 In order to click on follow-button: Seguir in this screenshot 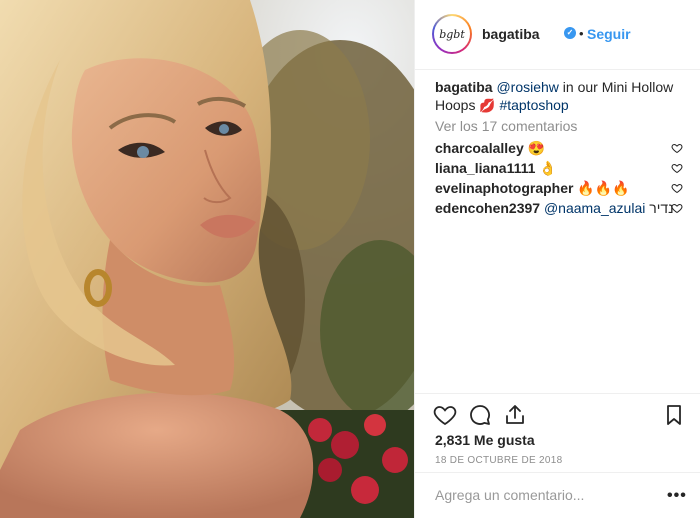, I will do `click(609, 34)`.